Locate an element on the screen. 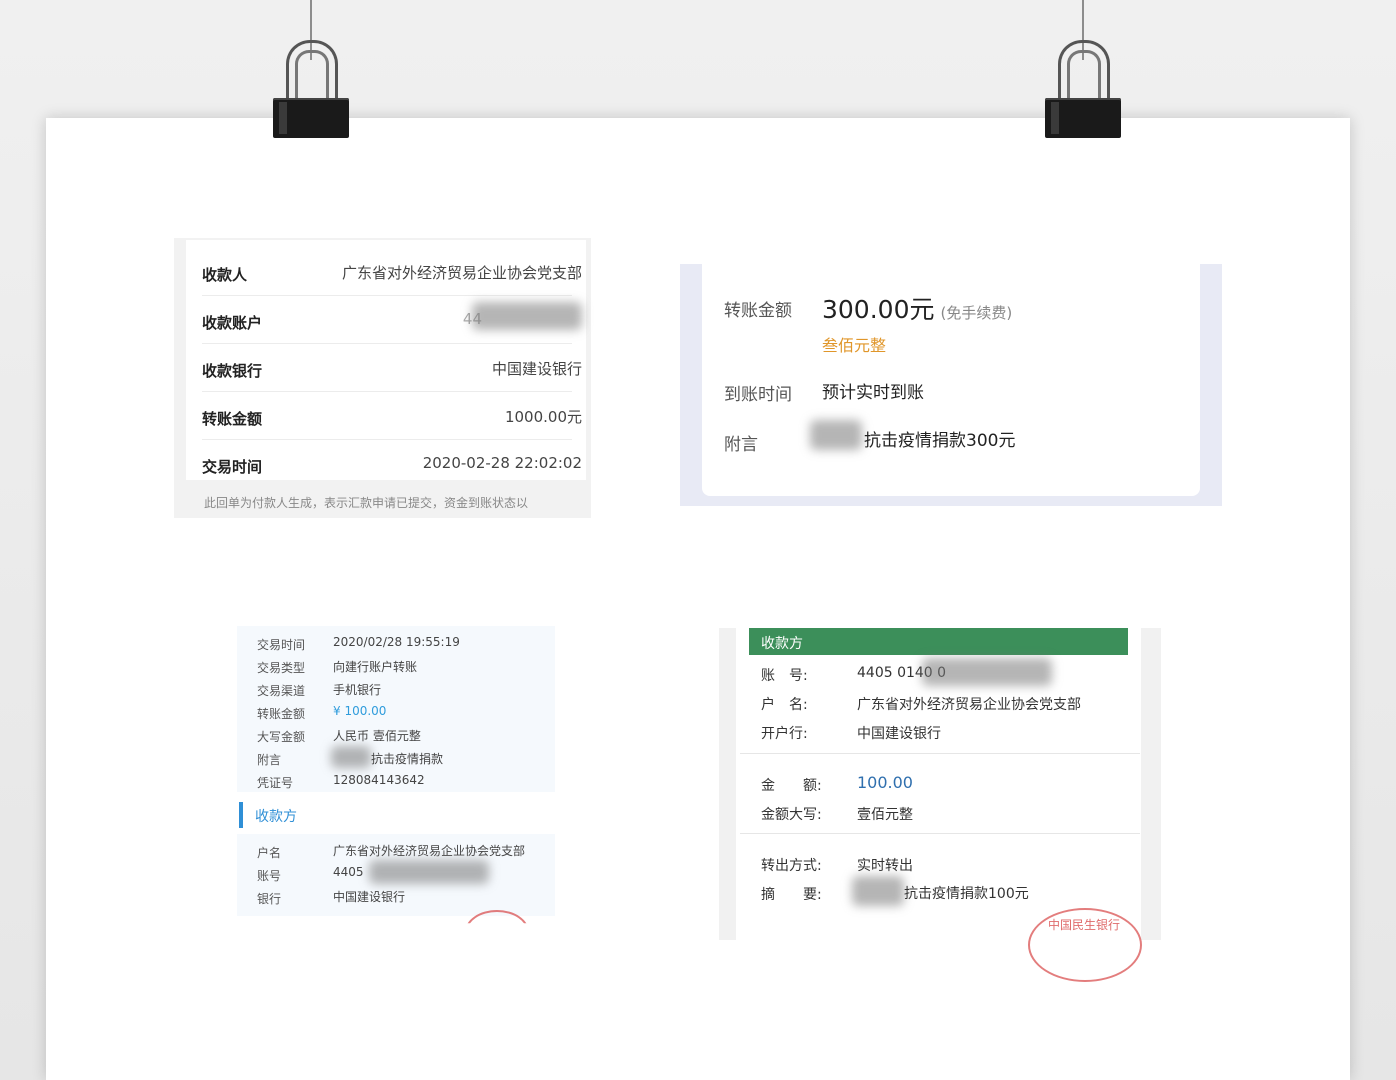  payee-value: 中国建设银行 is located at coordinates (369, 897).